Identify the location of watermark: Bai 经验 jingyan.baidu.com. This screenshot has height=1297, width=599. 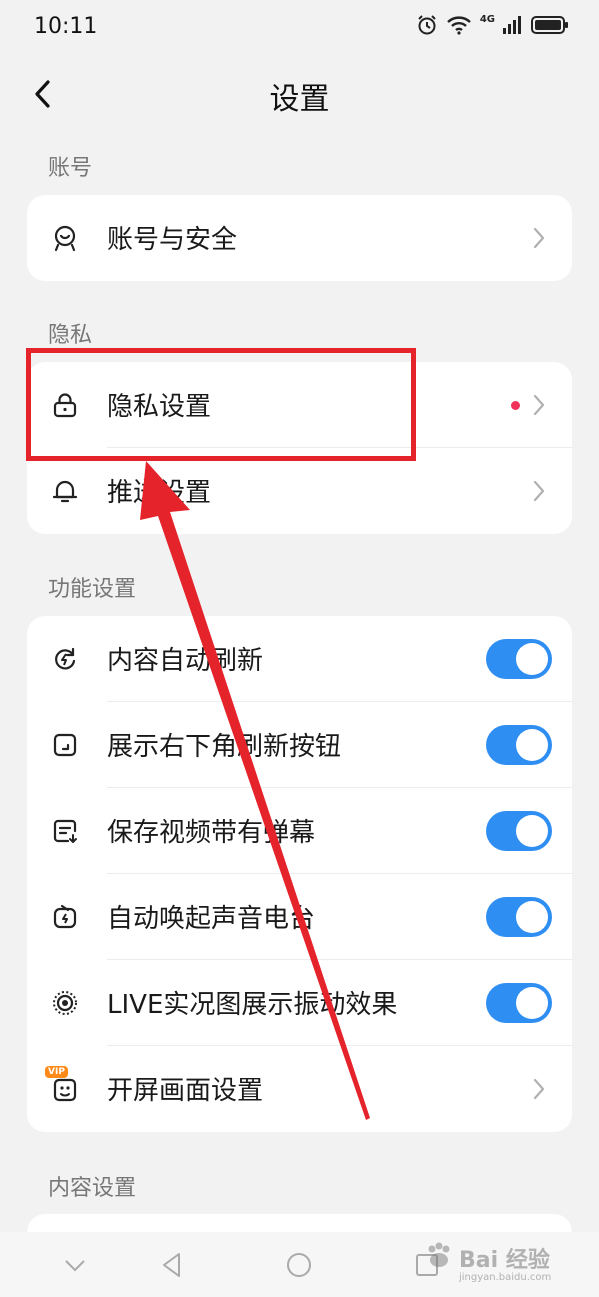
(499, 1261).